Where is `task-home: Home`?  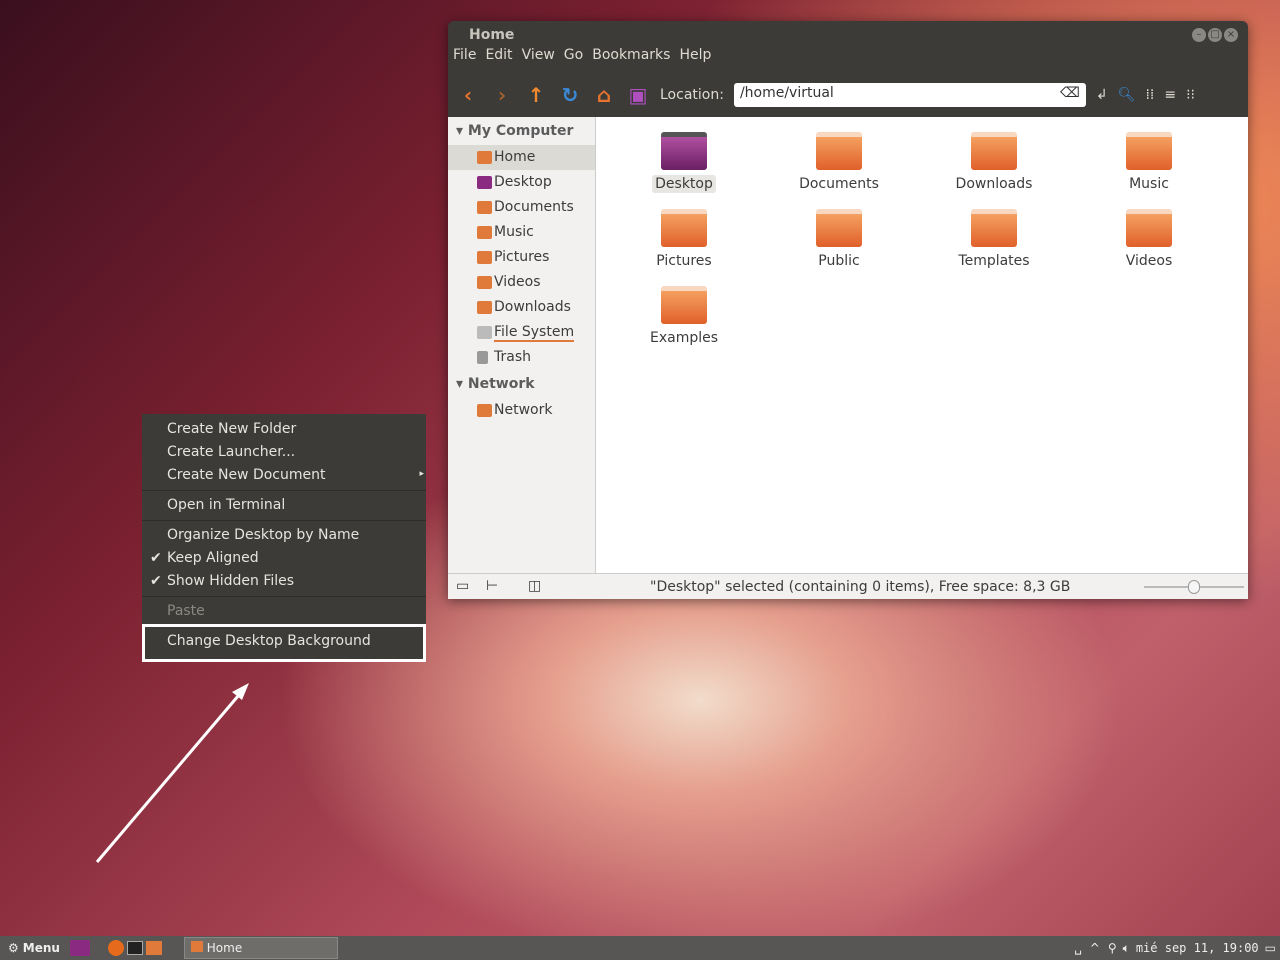 task-home: Home is located at coordinates (260, 948).